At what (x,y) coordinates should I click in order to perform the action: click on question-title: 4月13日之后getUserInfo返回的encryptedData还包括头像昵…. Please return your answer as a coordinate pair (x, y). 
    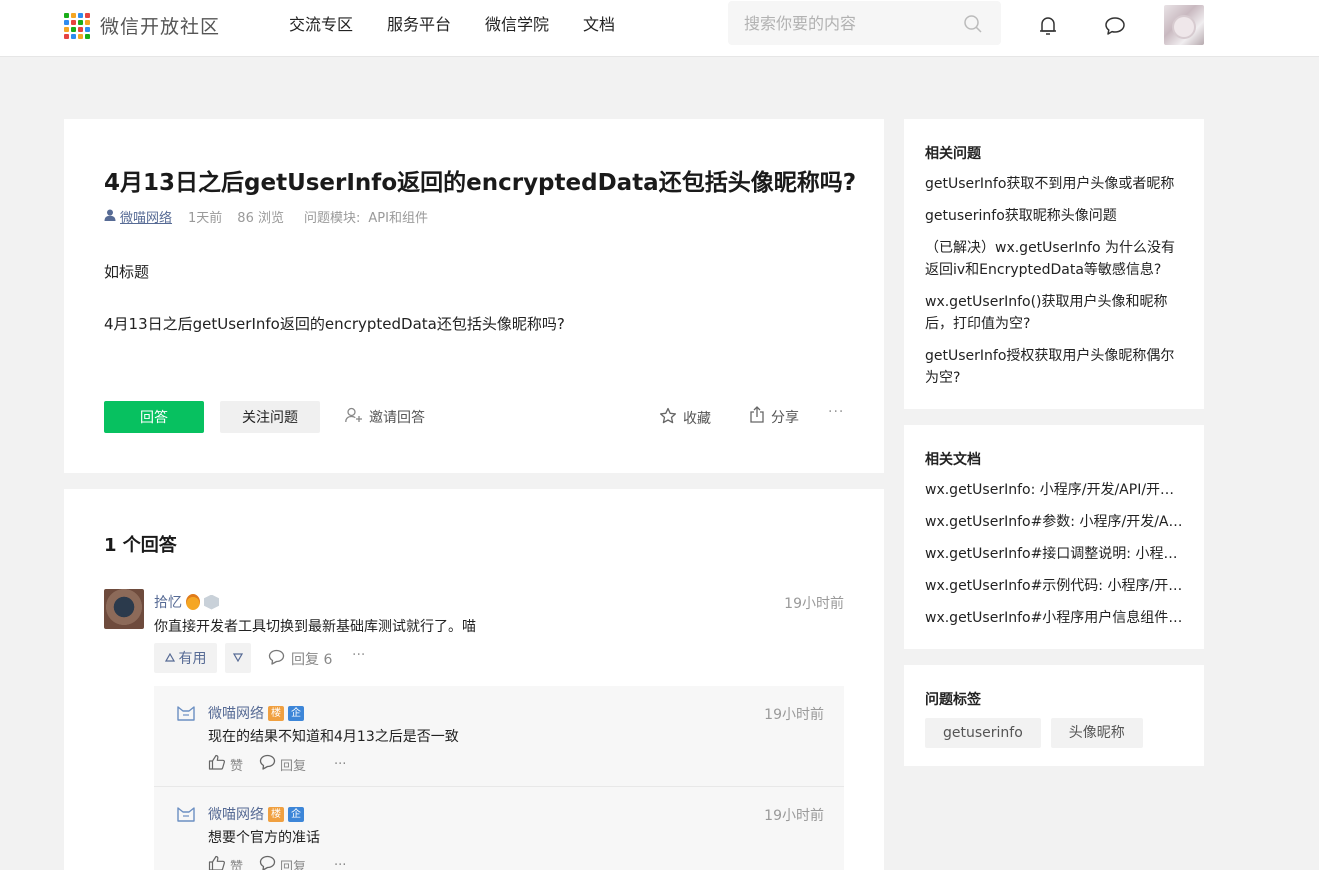
    Looking at the image, I should click on (480, 183).